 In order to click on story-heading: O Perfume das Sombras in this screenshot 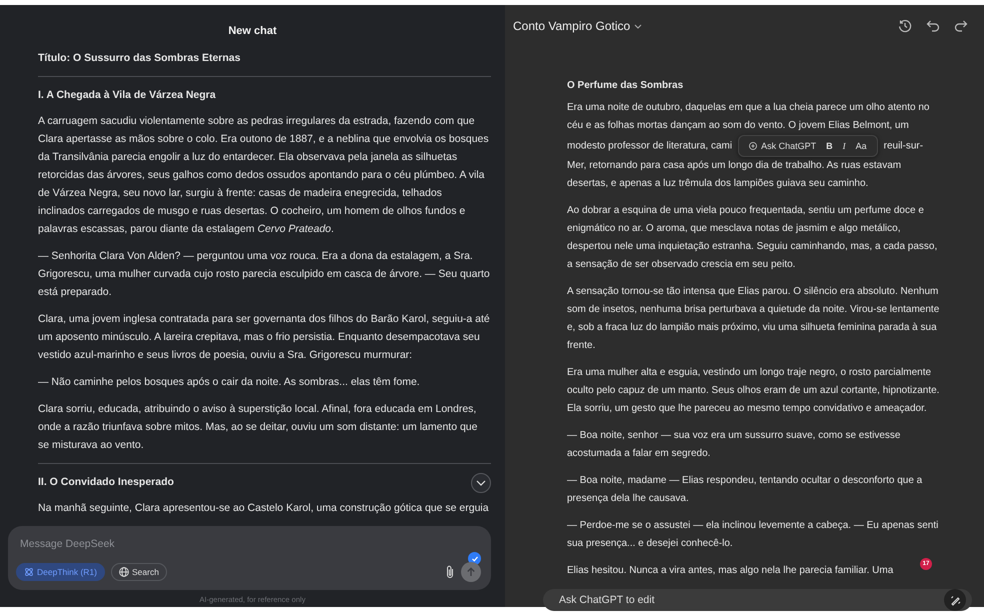, I will do `click(625, 86)`.